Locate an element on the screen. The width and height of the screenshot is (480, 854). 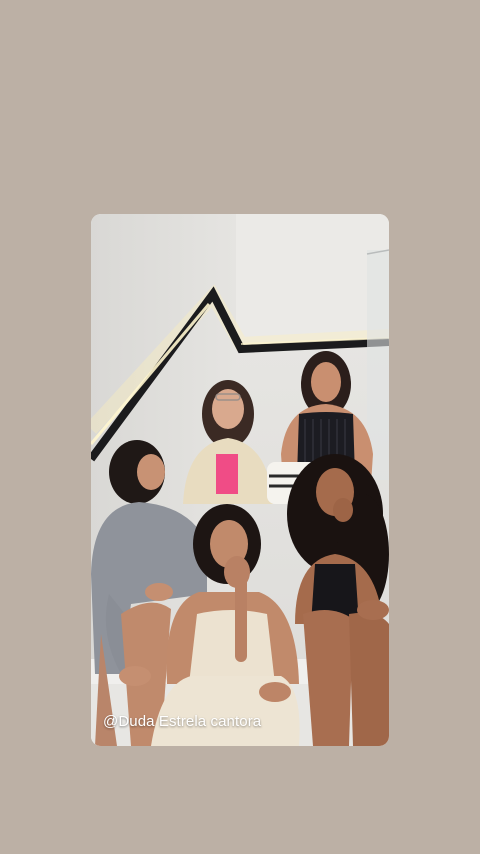
story-caption: @Duda Estrela cantora is located at coordinates (182, 721).